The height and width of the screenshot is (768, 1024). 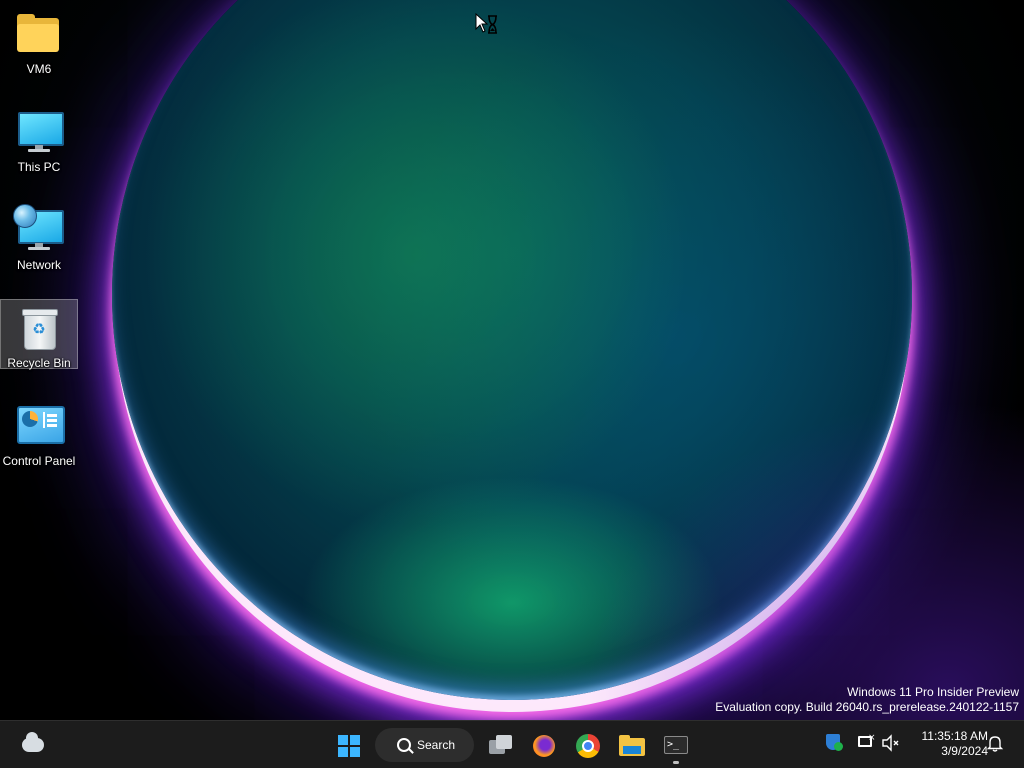 What do you see at coordinates (39, 132) in the screenshot?
I see `computer-icon` at bounding box center [39, 132].